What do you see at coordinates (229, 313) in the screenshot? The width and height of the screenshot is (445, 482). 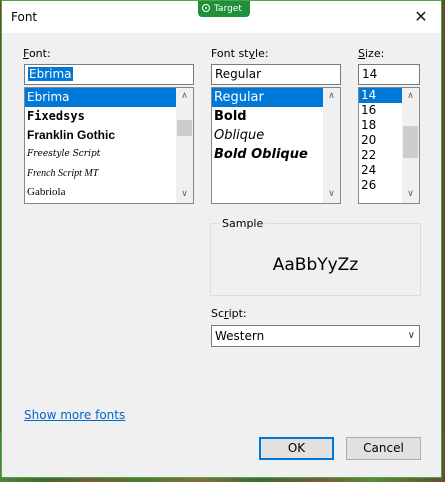 I see `script-label: Script:` at bounding box center [229, 313].